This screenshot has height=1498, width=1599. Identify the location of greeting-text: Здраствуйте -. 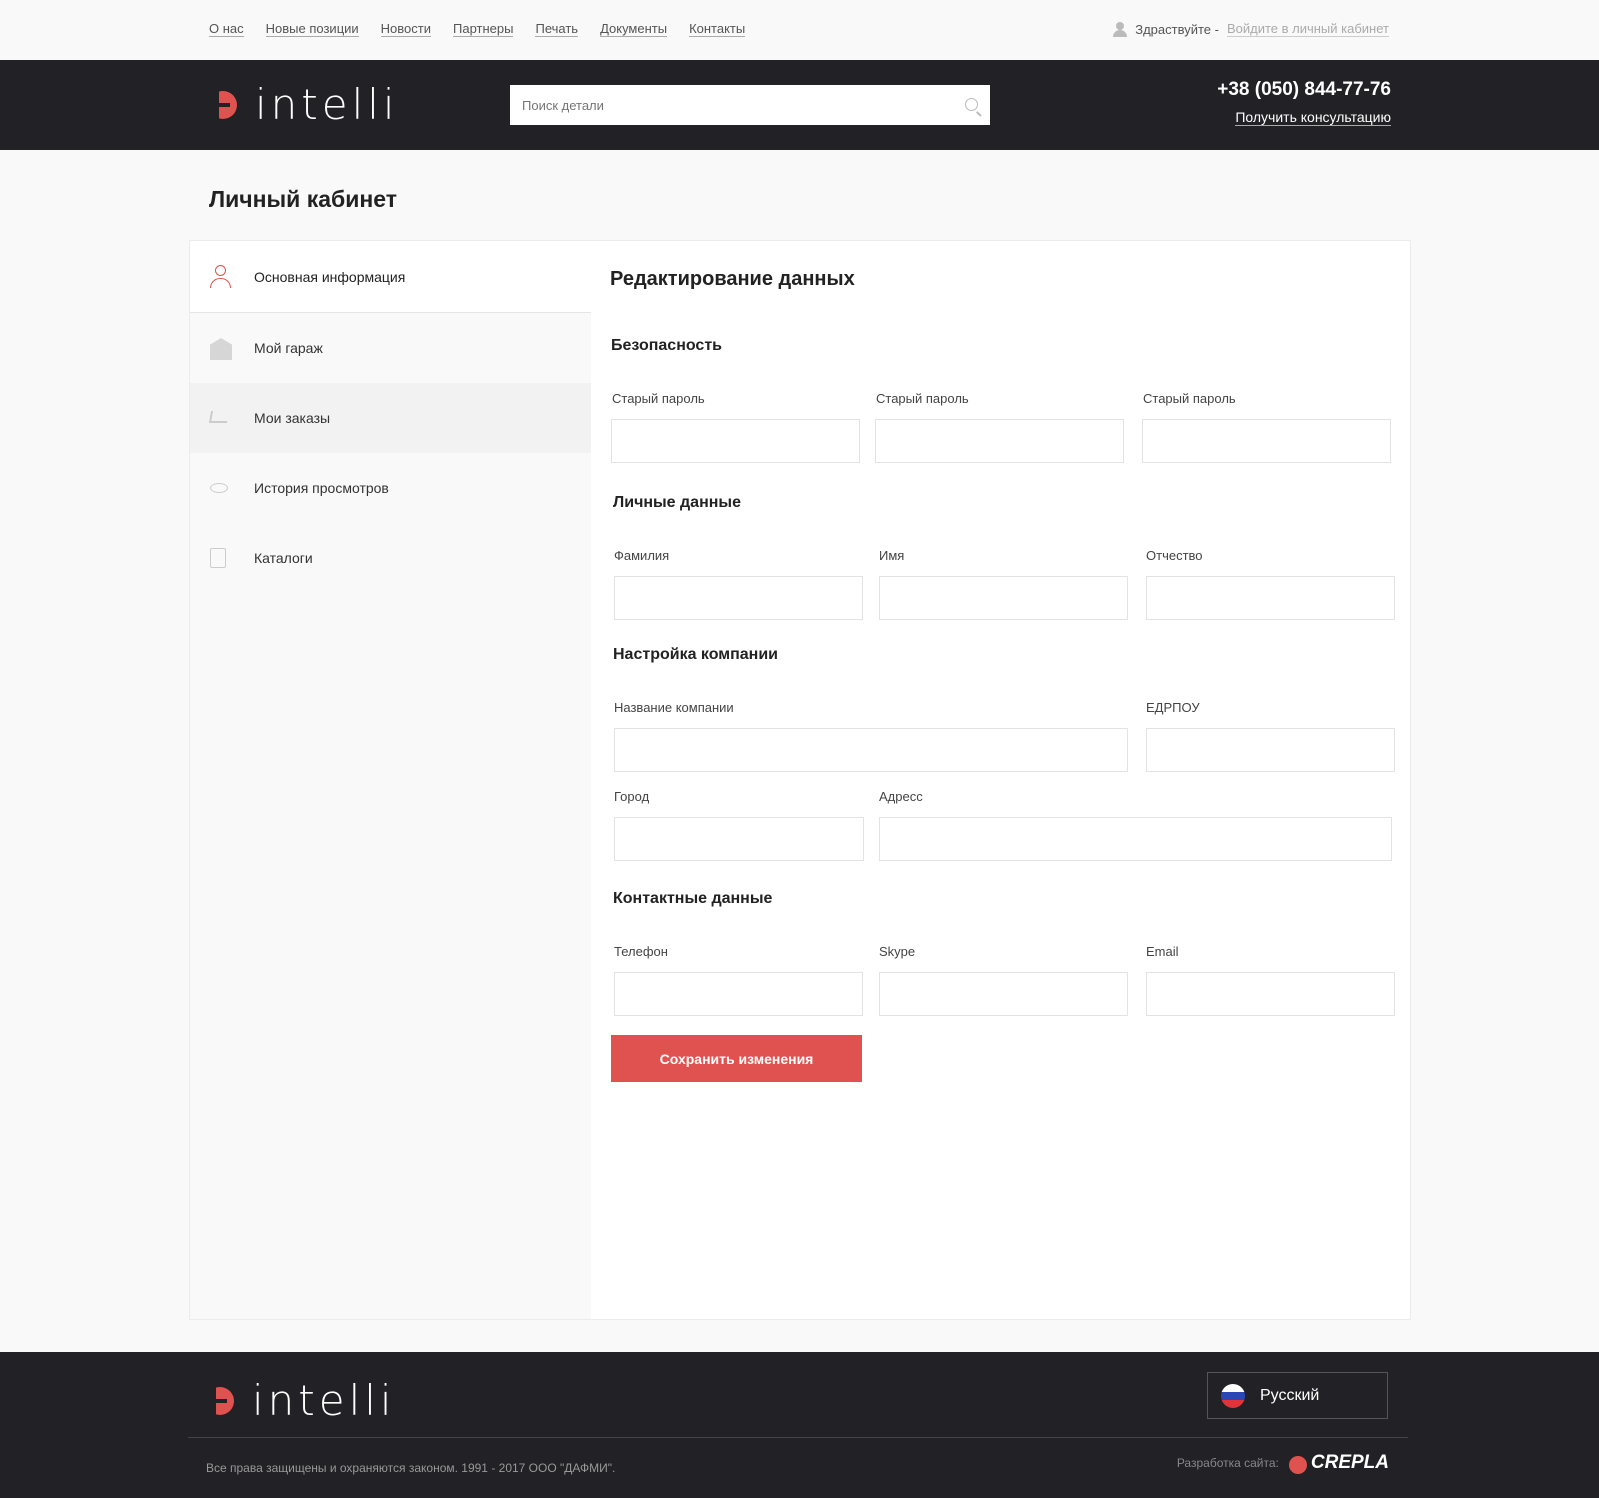
(1177, 29).